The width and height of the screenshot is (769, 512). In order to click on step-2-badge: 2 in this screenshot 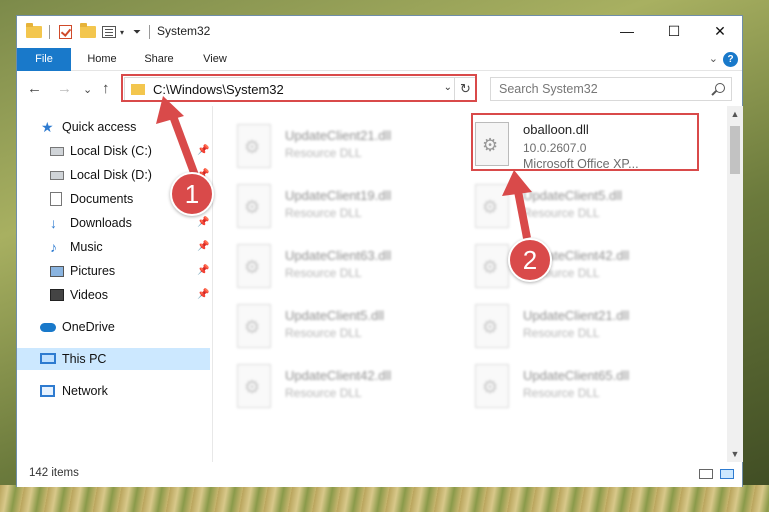, I will do `click(530, 260)`.